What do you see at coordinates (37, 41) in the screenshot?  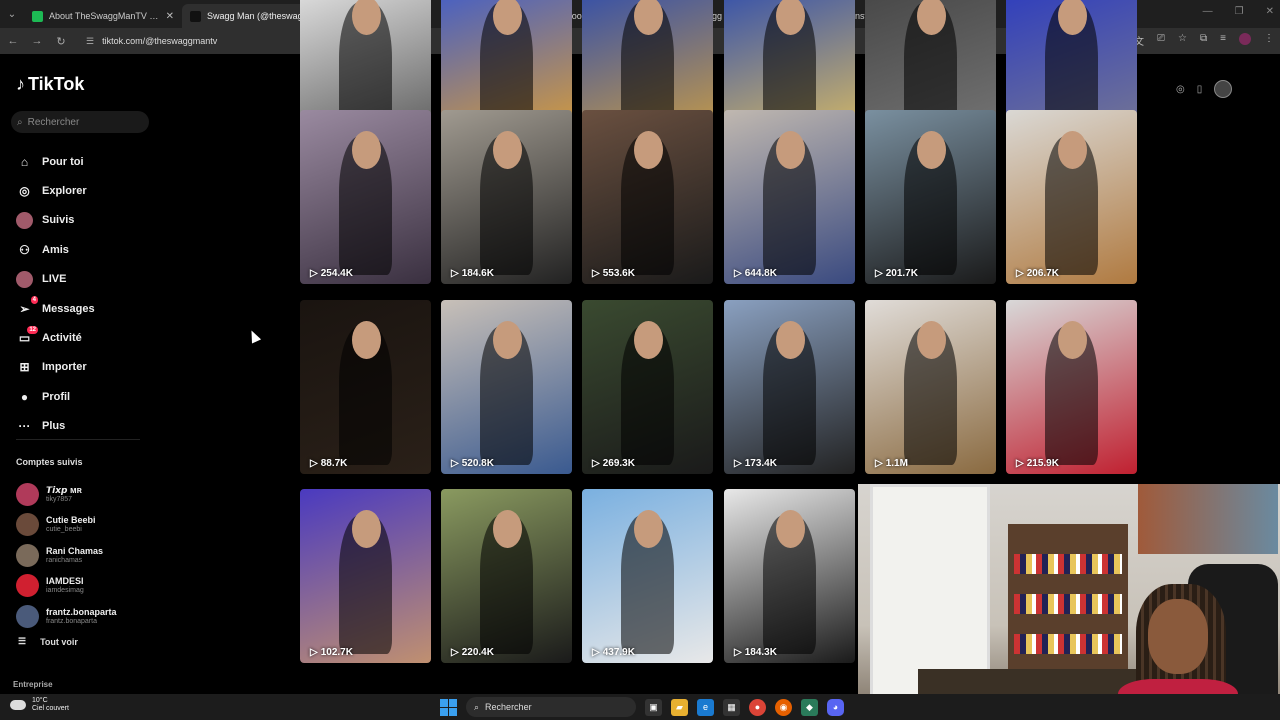 I see `forward-icon: →` at bounding box center [37, 41].